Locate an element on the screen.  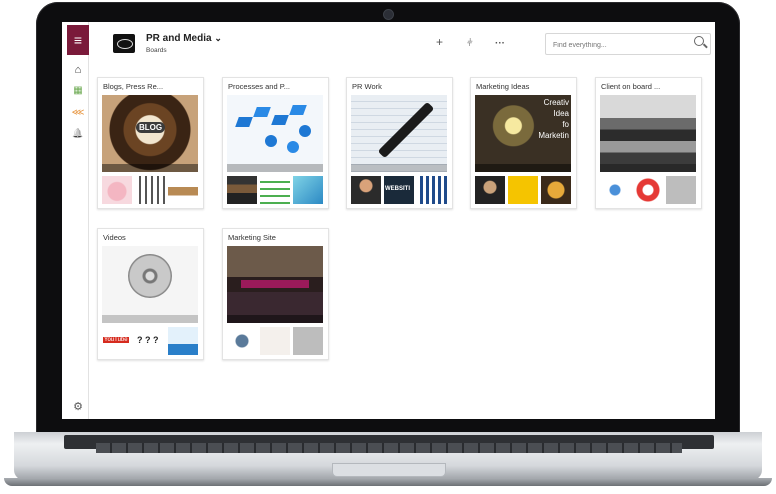
board-card-title: PR Work is located at coordinates (367, 86).